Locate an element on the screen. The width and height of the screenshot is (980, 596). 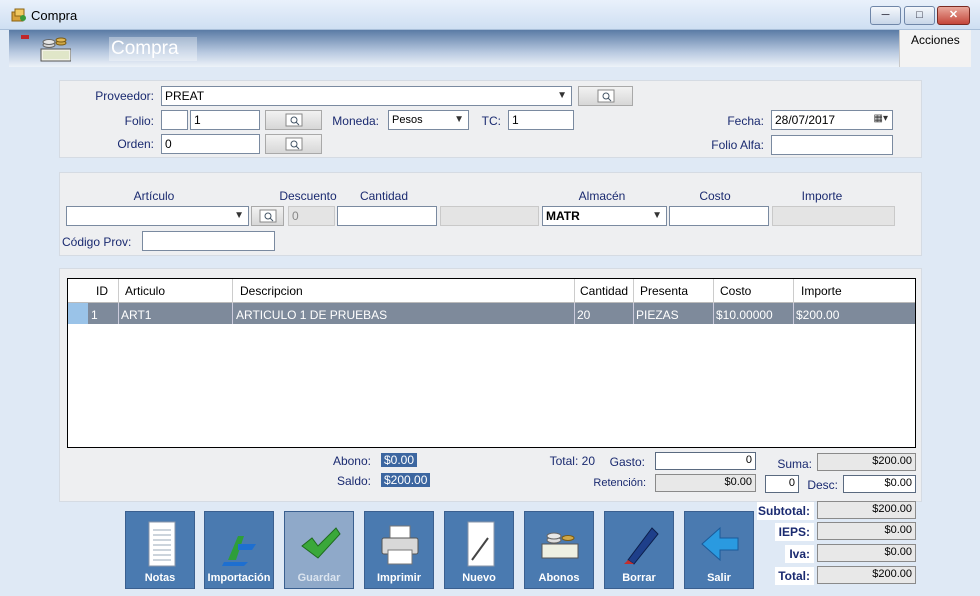
proveedor-search-button is located at coordinates (605, 96).